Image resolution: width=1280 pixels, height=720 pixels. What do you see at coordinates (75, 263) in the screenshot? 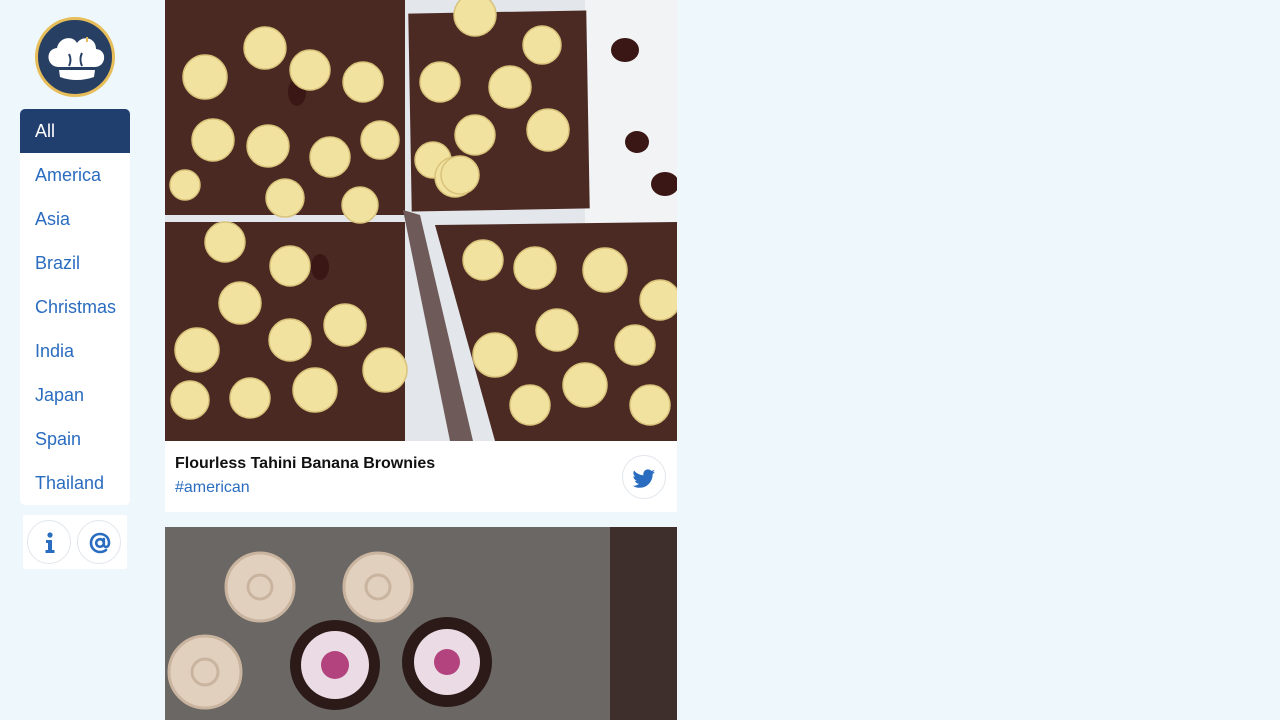
I see `nav-item-brazil: Brazil` at bounding box center [75, 263].